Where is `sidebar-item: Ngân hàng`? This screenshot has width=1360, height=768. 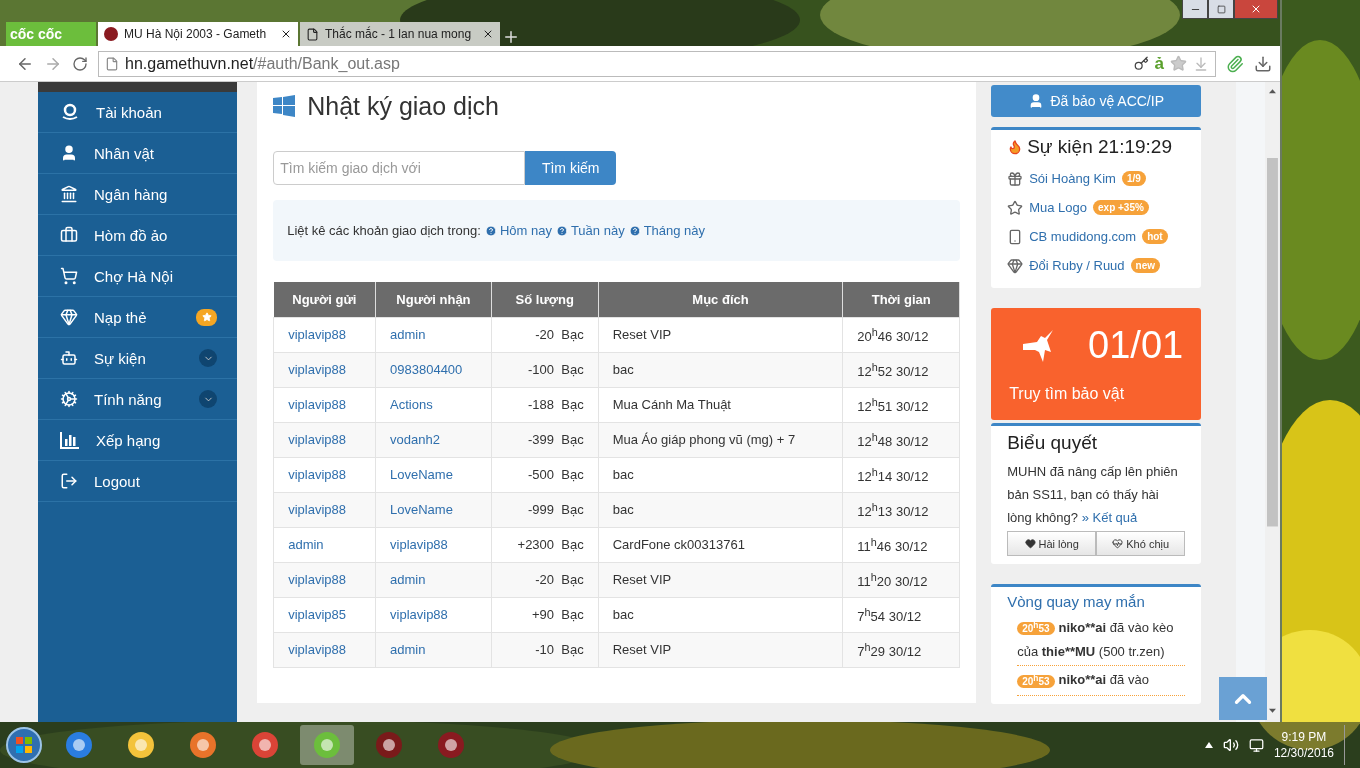
sidebar-item: Ngân hàng is located at coordinates (138, 194).